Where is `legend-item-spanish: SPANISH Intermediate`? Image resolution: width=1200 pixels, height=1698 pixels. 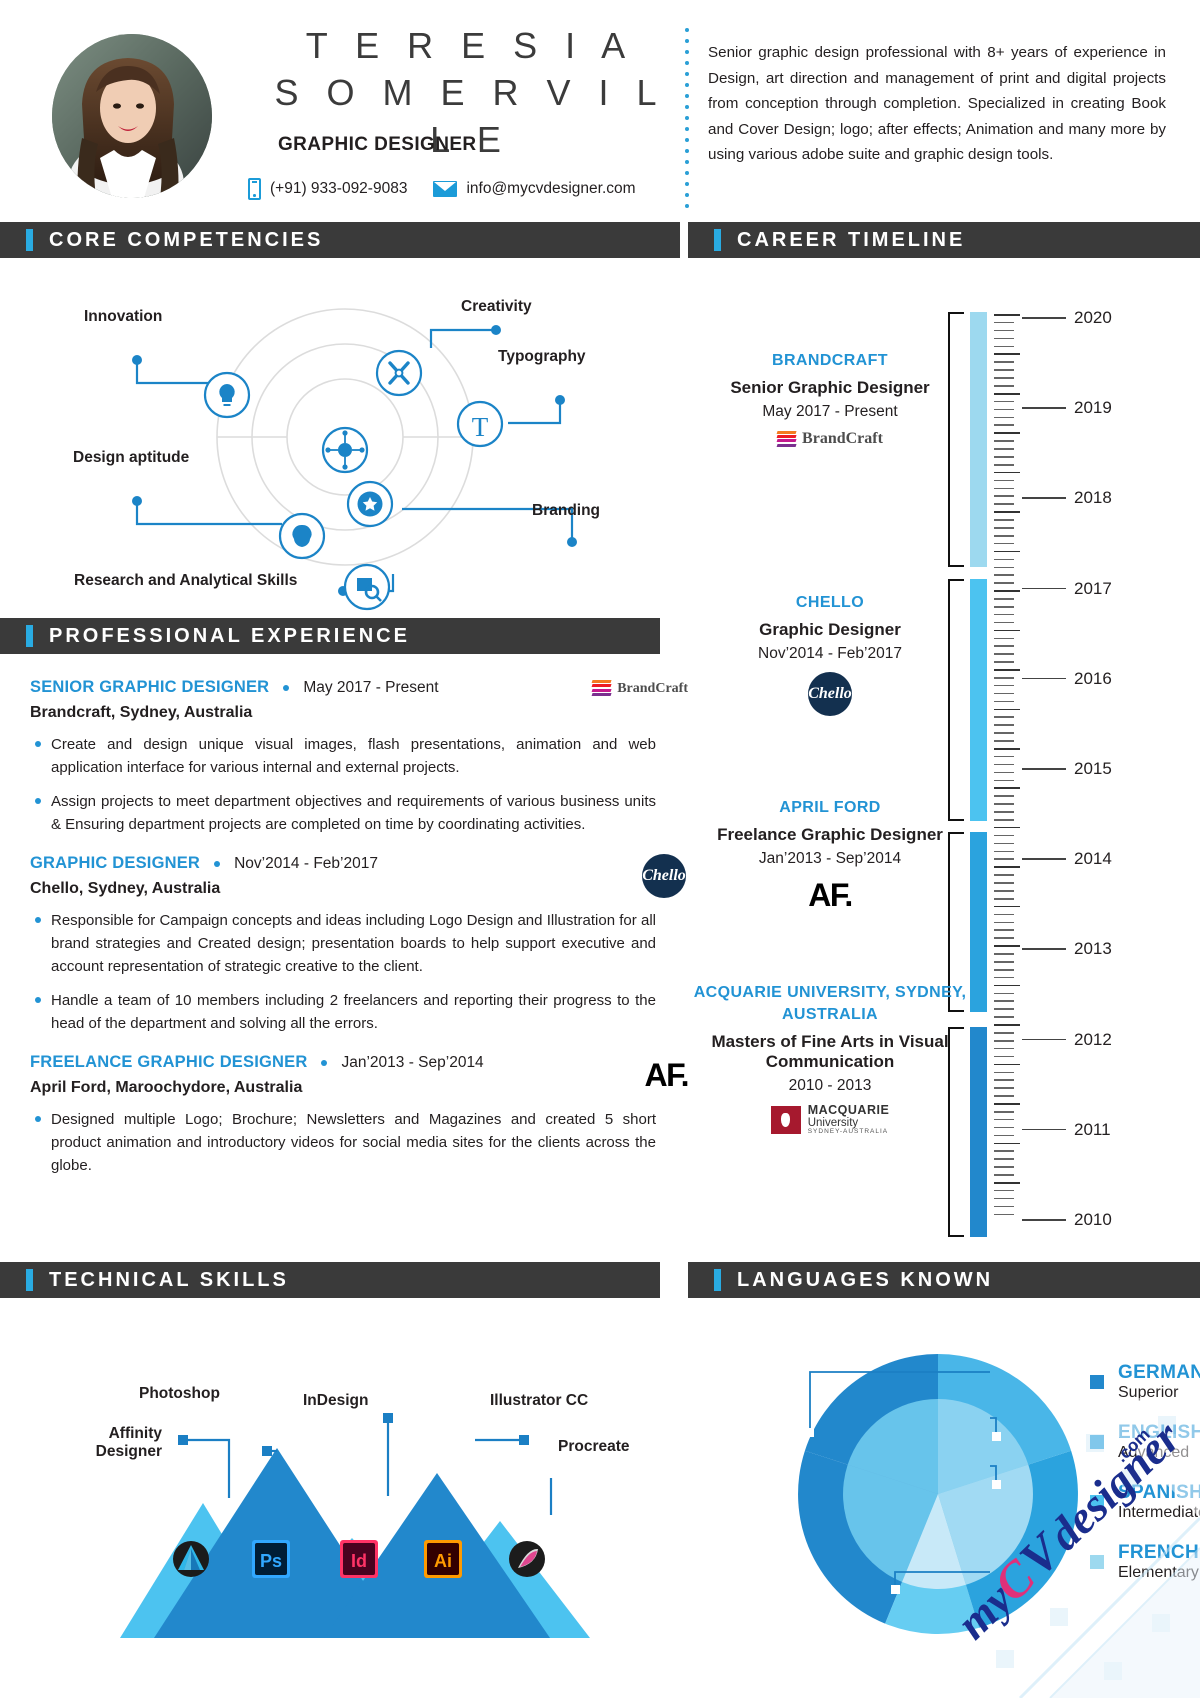 legend-item-spanish: SPANISH Intermediate is located at coordinates (1145, 1502).